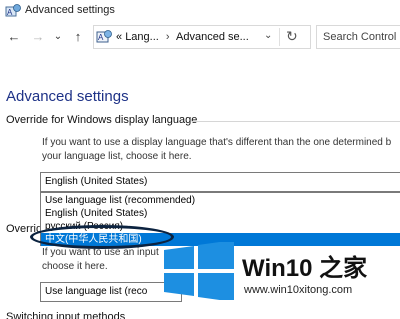 This screenshot has height=319, width=400. I want to click on display-language-selected-value: English (United States), so click(96, 181).